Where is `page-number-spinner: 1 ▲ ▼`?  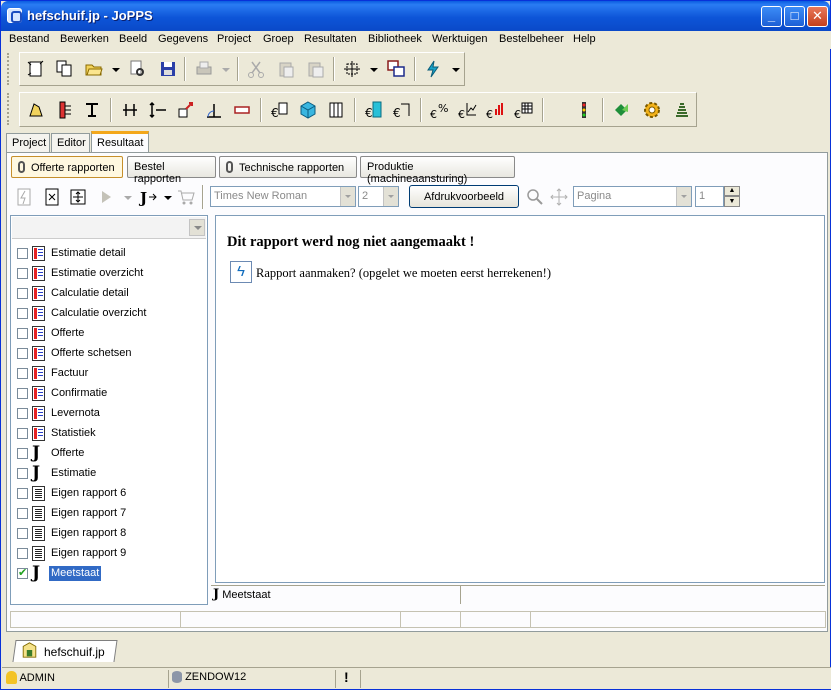 page-number-spinner: 1 ▲ ▼ is located at coordinates (718, 196).